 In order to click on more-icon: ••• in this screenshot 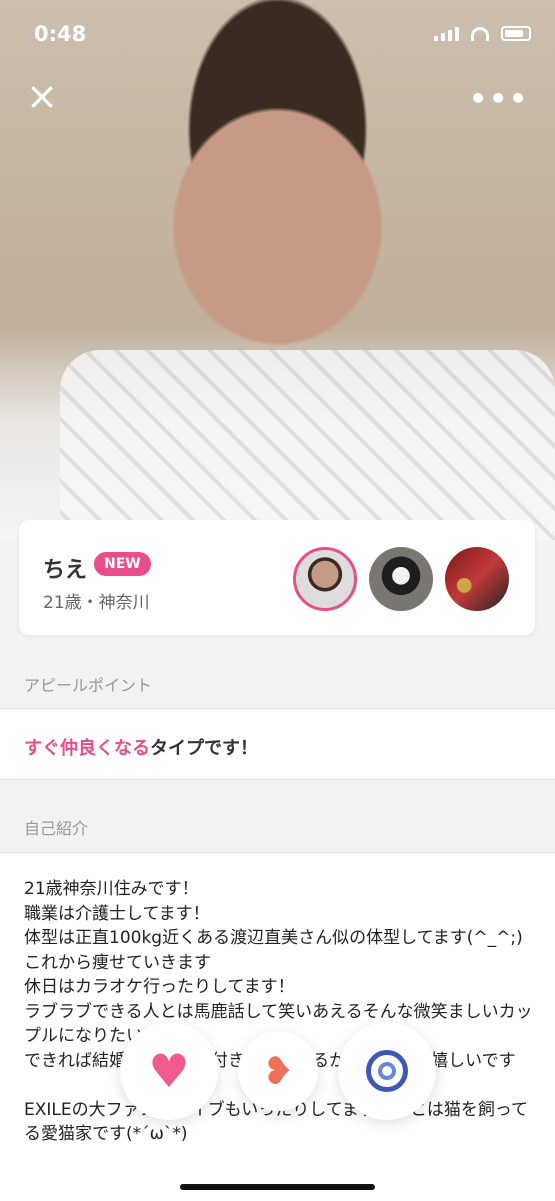, I will do `click(499, 98)`.